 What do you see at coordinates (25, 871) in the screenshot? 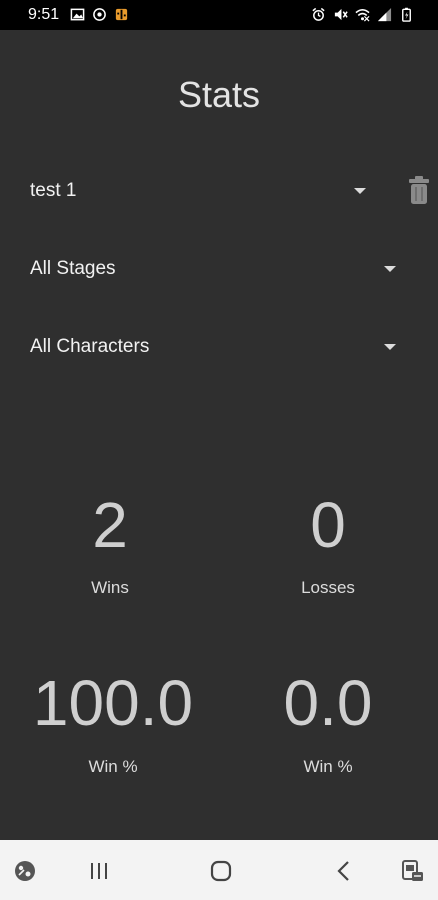
I see `accessibility-icon` at bounding box center [25, 871].